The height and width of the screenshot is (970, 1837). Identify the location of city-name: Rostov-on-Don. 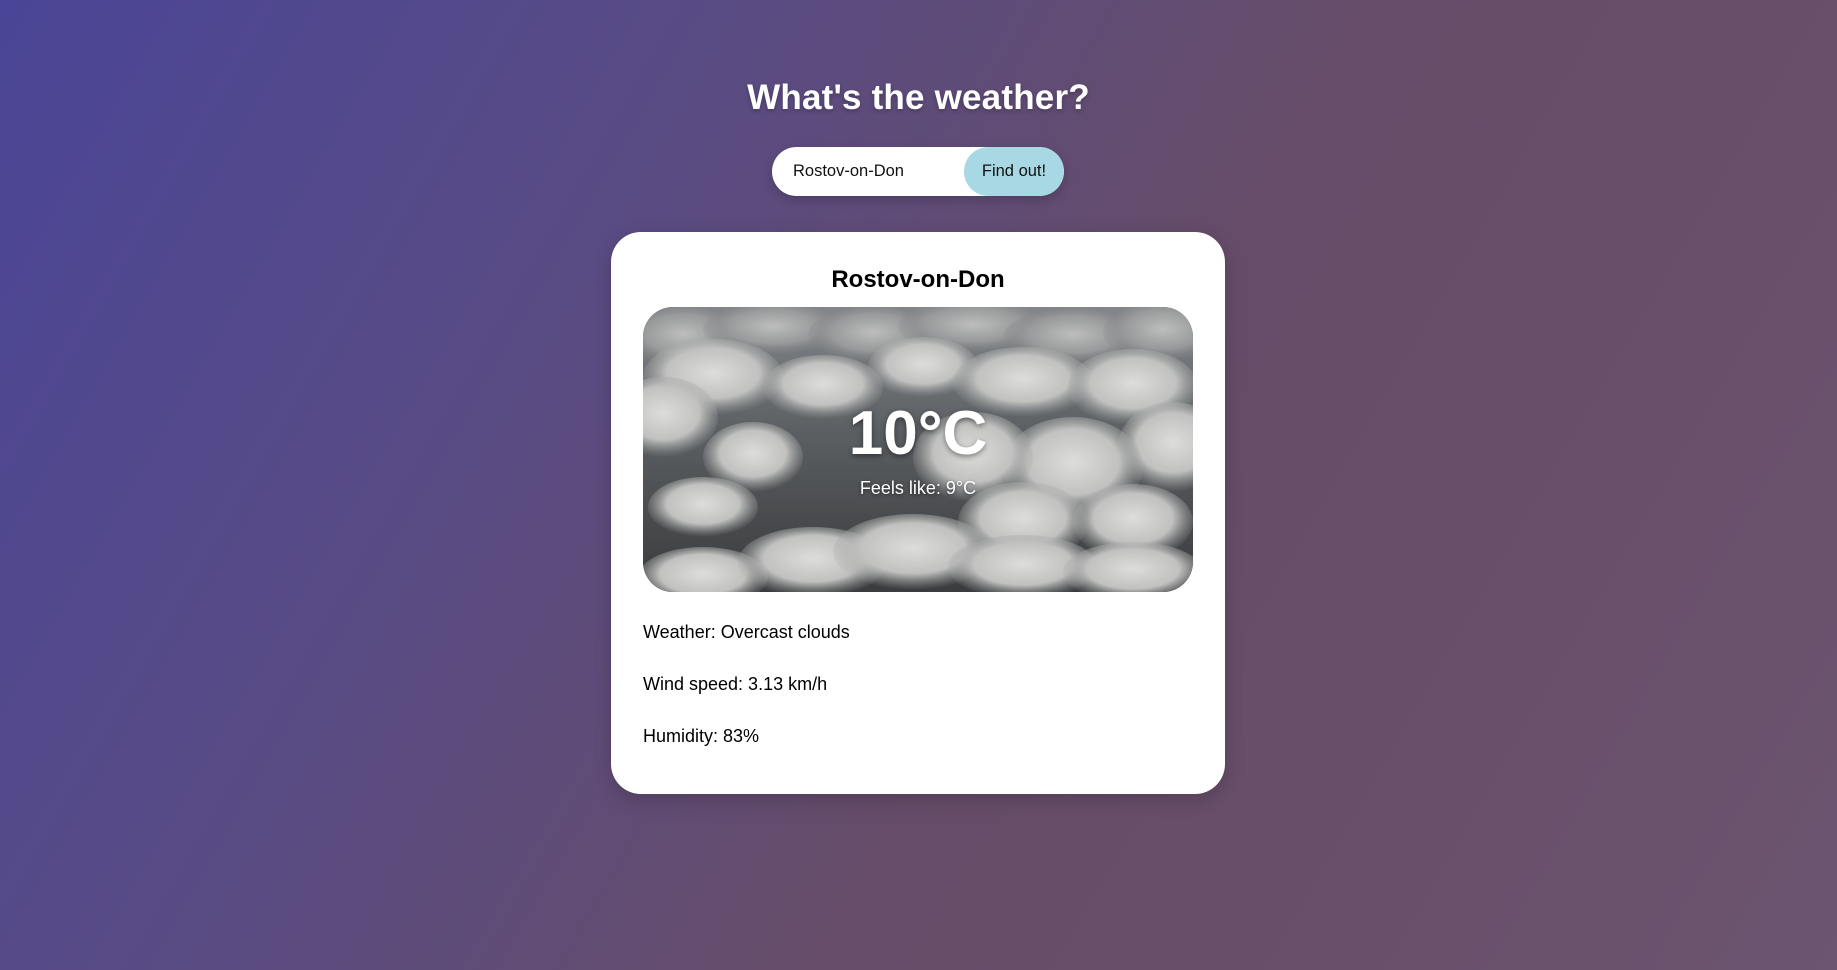
(918, 279).